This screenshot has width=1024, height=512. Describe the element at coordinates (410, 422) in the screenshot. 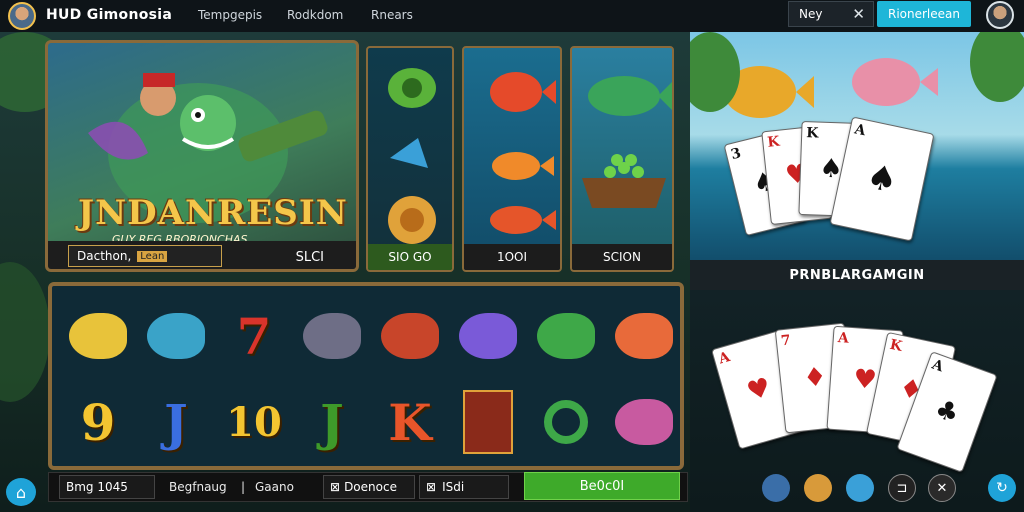

I see `reel-symbol-king: K` at that location.